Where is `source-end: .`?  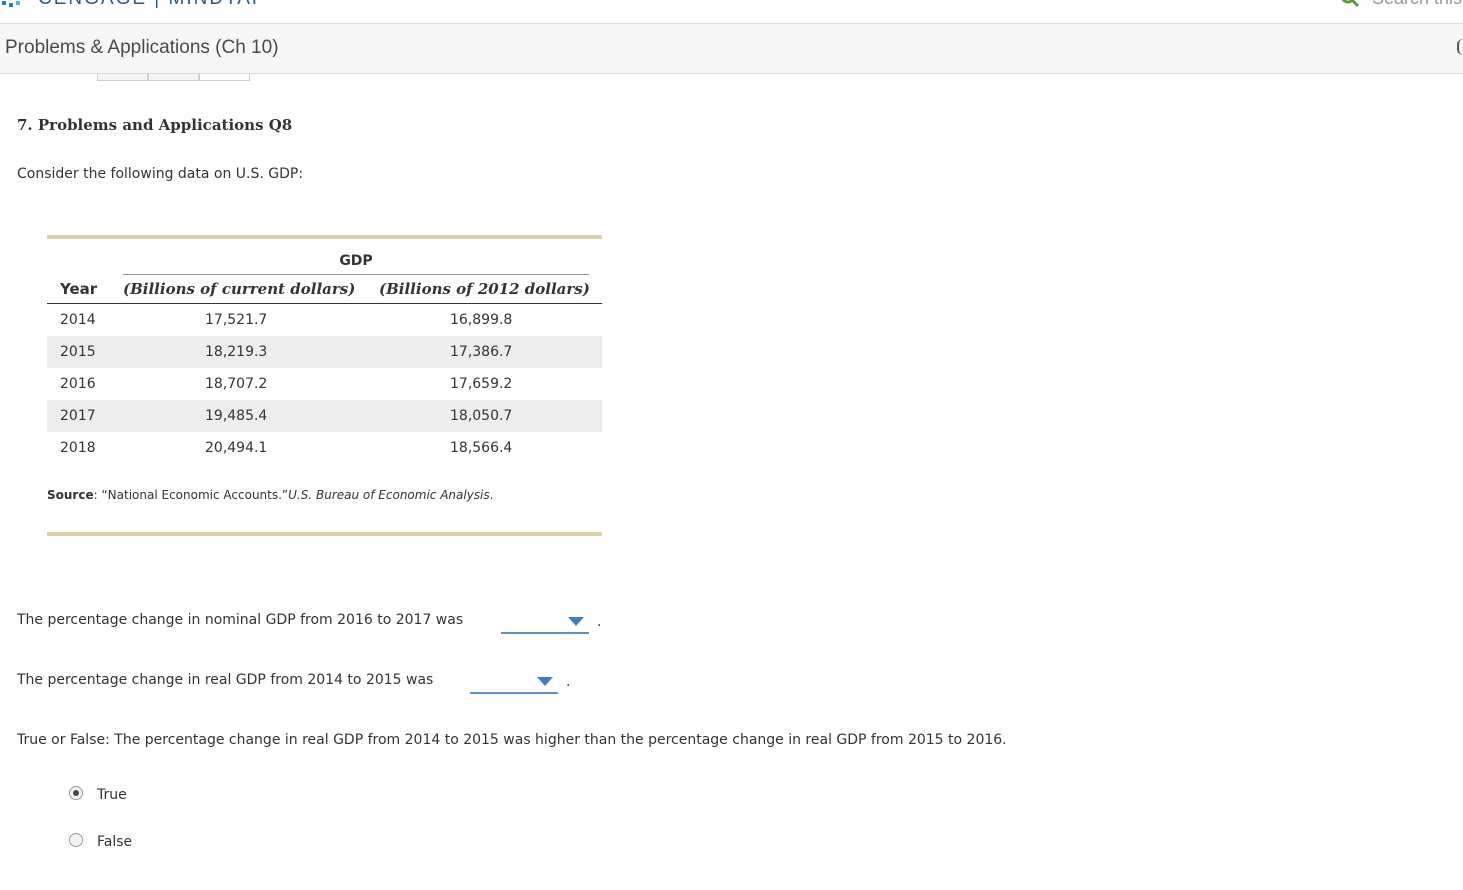
source-end: . is located at coordinates (491, 495).